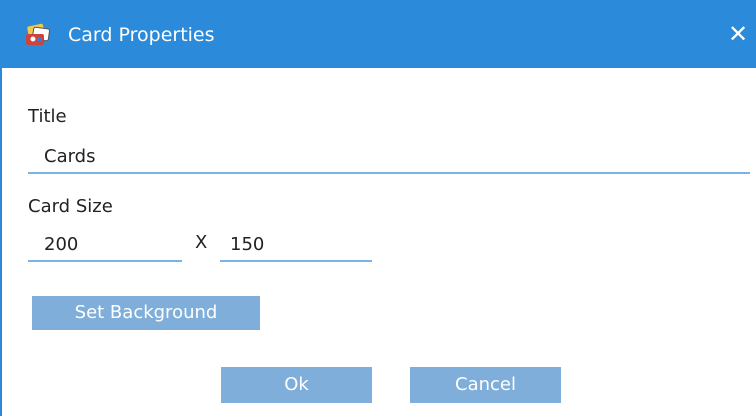 This screenshot has width=756, height=416. What do you see at coordinates (47, 116) in the screenshot?
I see `title-label: Title` at bounding box center [47, 116].